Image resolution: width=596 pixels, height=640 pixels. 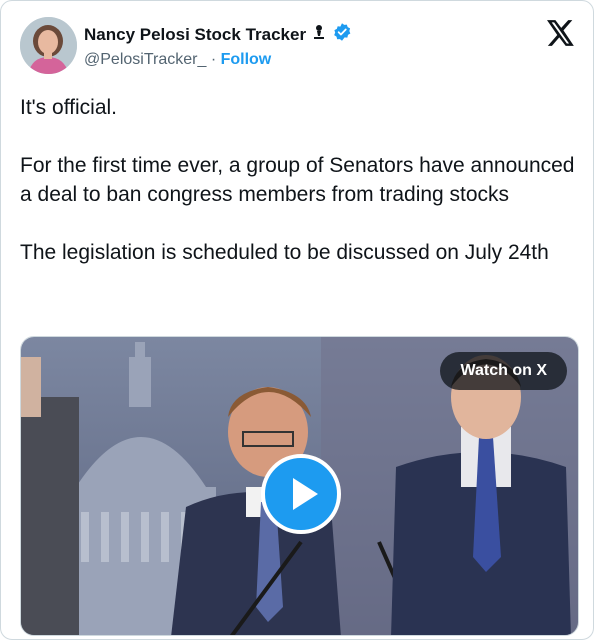 I want to click on handle-row: @PelosiTracker_ · Follow, so click(x=177, y=60).